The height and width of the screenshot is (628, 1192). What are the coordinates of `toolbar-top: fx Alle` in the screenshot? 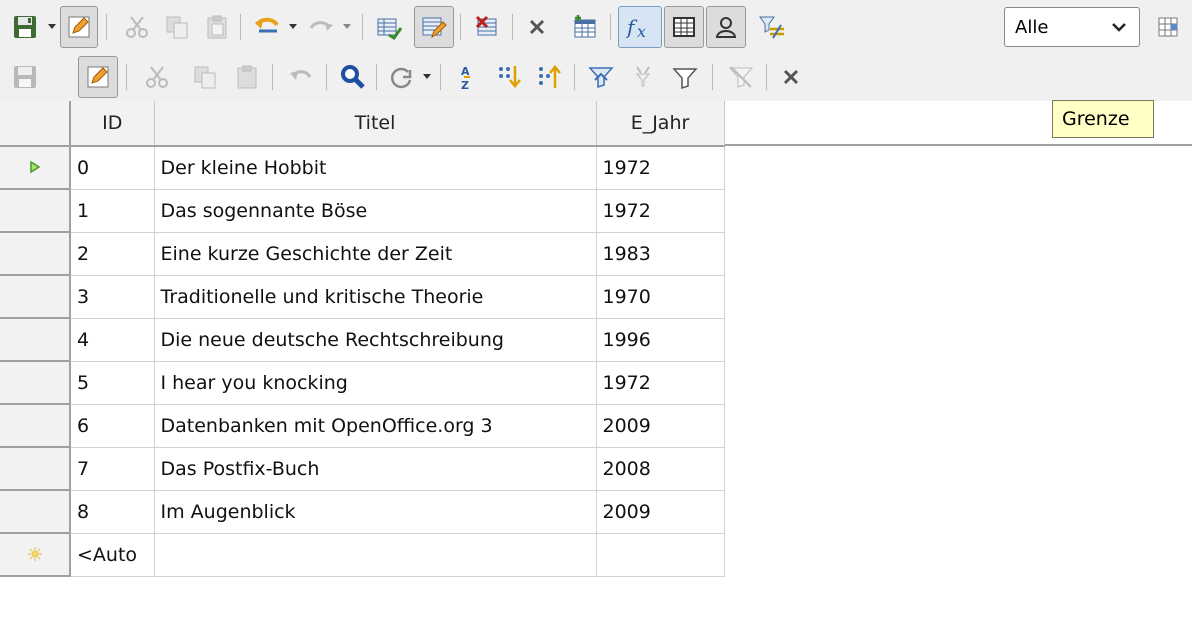 It's located at (596, 27).